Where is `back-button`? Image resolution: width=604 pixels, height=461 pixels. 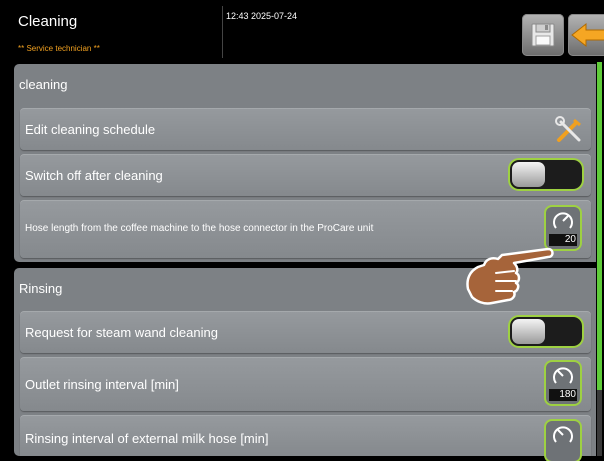
back-button is located at coordinates (586, 35).